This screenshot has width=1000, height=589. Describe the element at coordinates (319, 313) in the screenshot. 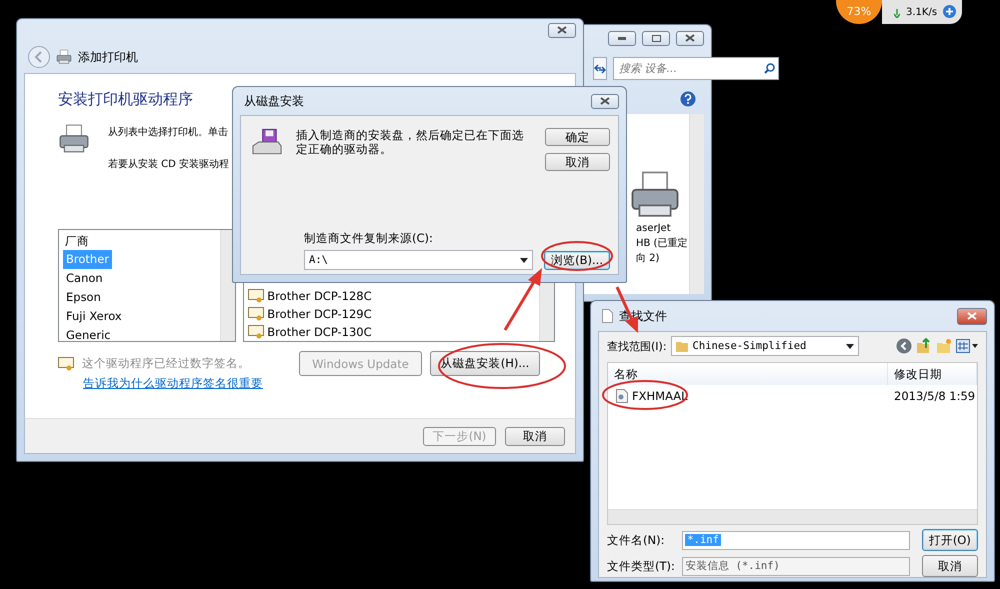

I see `printer-item: Brother DCP-129C` at that location.